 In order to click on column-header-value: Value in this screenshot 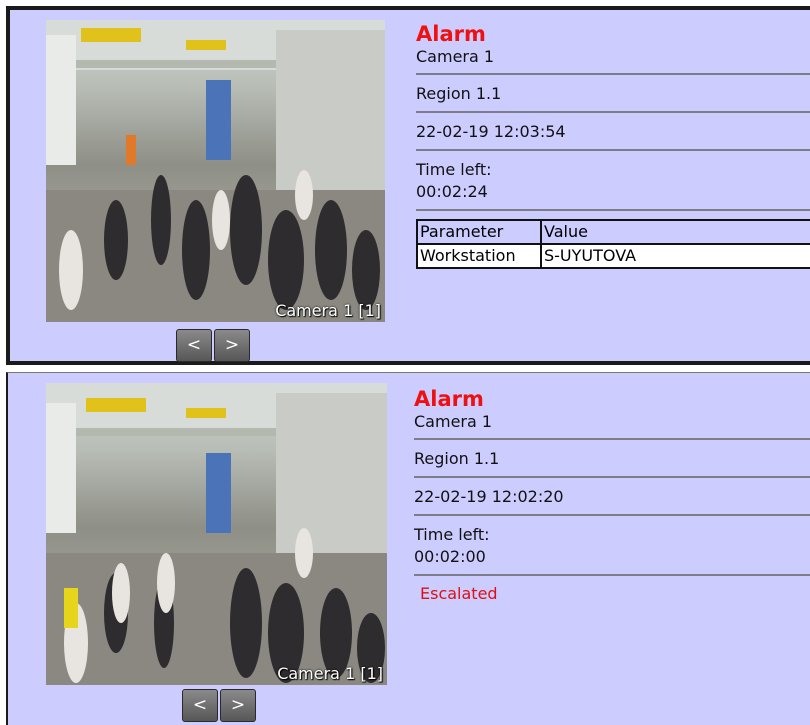, I will do `click(675, 232)`.